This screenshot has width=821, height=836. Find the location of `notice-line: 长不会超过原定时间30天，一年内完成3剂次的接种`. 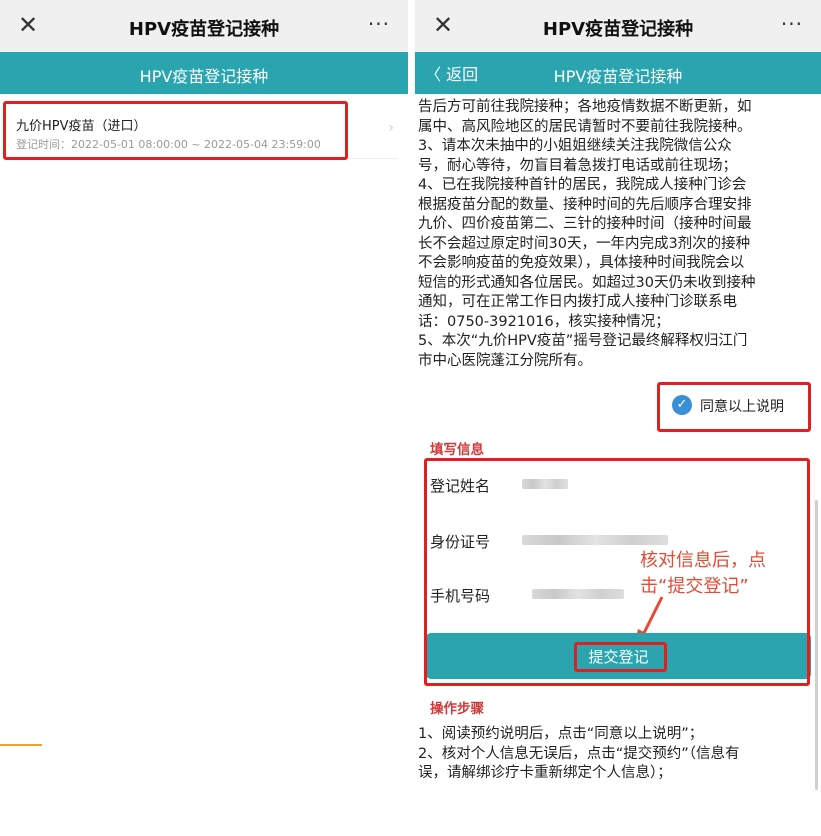

notice-line: 长不会超过原定时间30天，一年内完成3剂次的接种 is located at coordinates (584, 243).